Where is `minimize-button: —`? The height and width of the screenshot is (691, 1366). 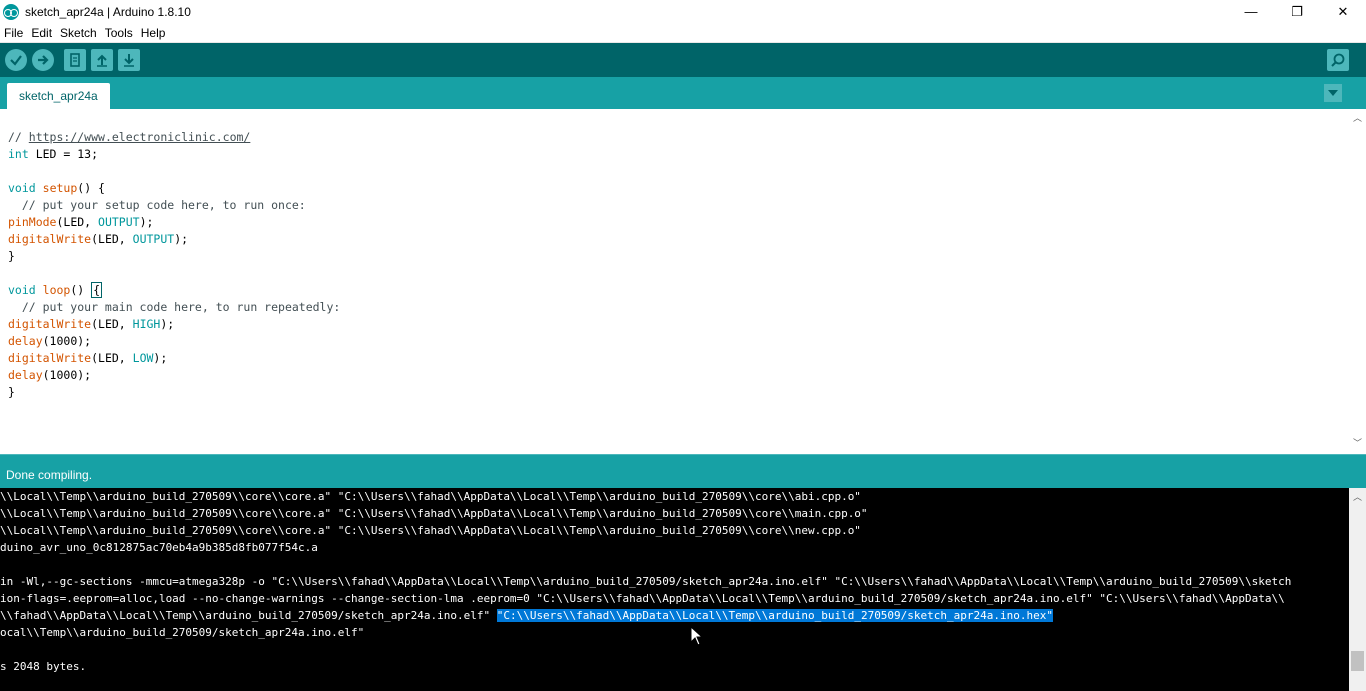 minimize-button: — is located at coordinates (1251, 11).